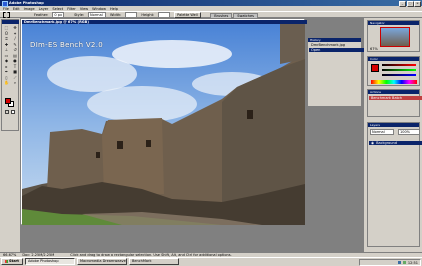 This screenshot has height=266, width=422. I want to click on color-panel: Color, so click(393, 71).